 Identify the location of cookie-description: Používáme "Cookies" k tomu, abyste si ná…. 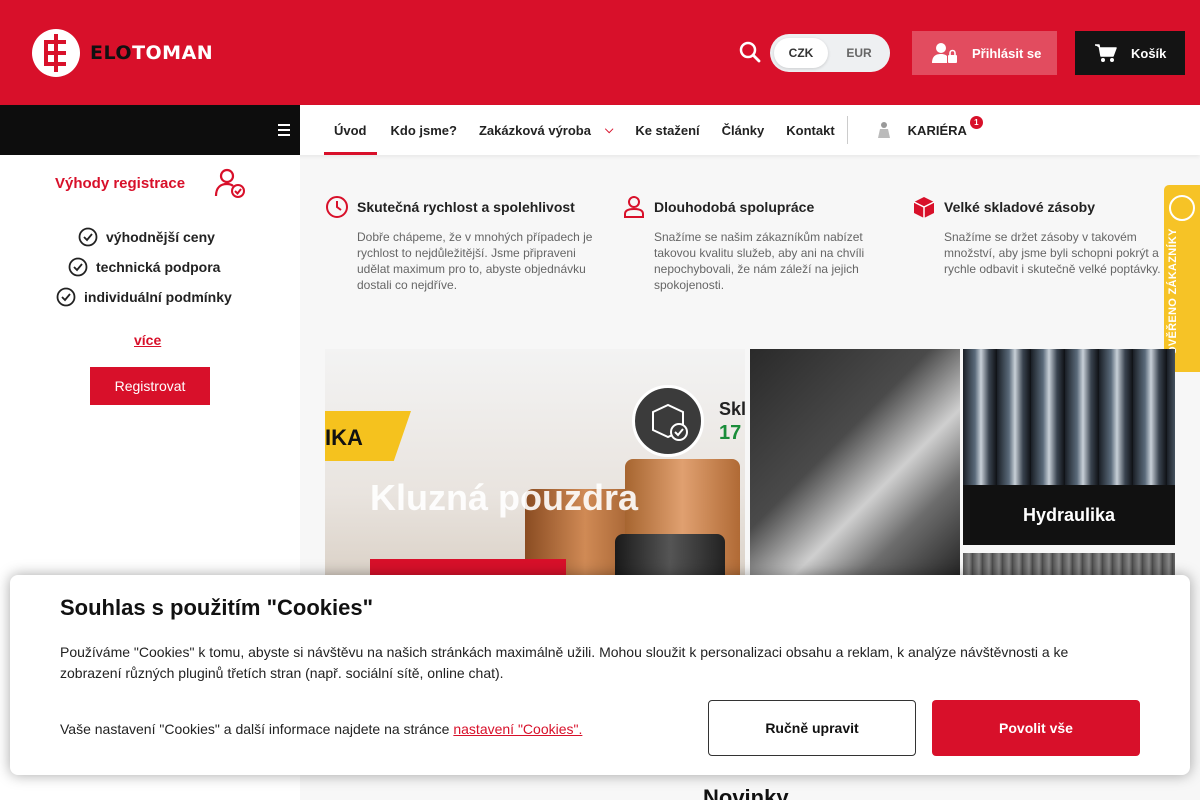
(564, 662).